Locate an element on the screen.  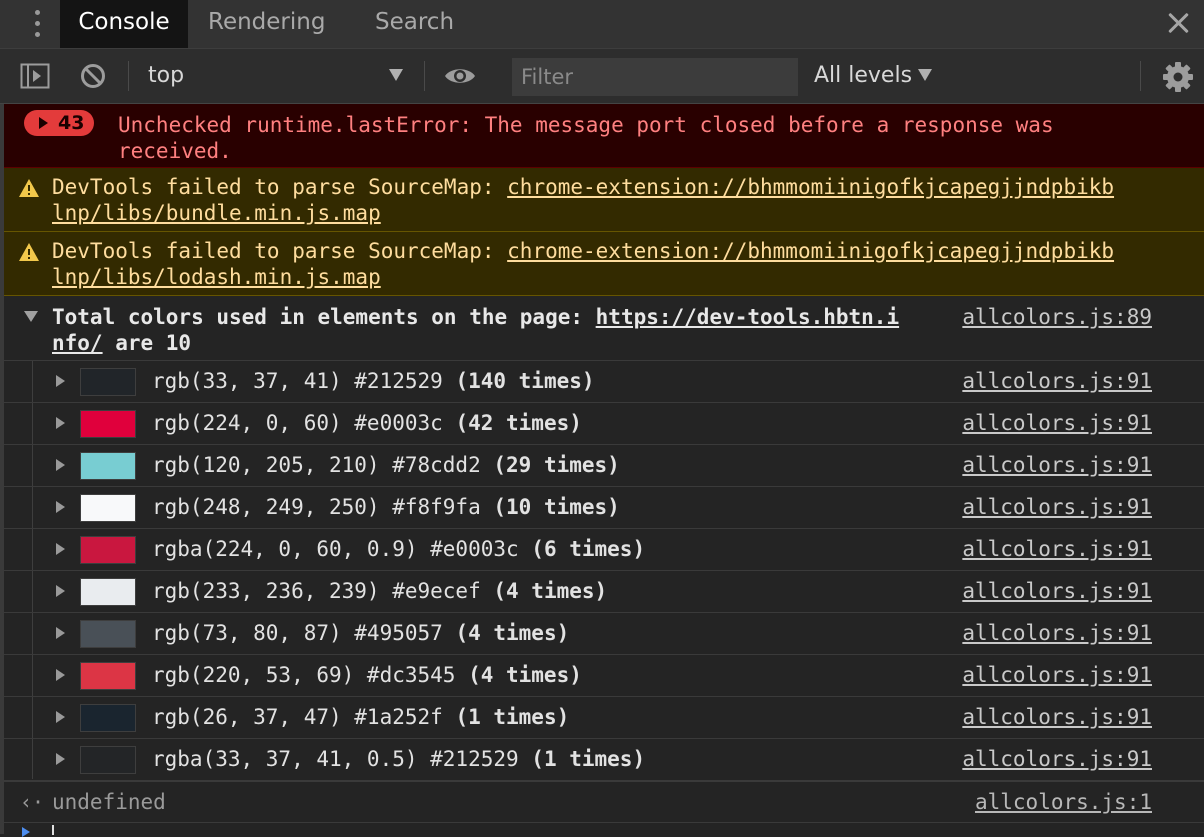
result-value: undefined is located at coordinates (109, 802).